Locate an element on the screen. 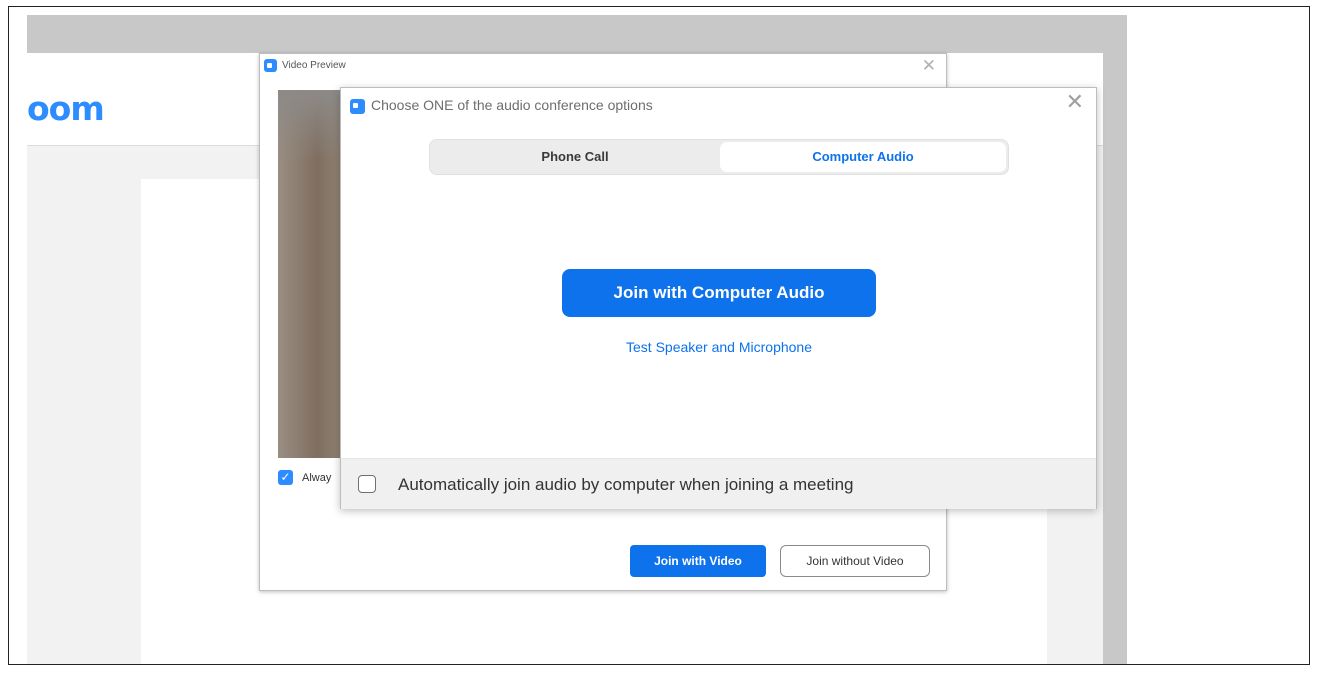  join-with-computer-audio-button: Join with Computer Audio is located at coordinates (719, 293).